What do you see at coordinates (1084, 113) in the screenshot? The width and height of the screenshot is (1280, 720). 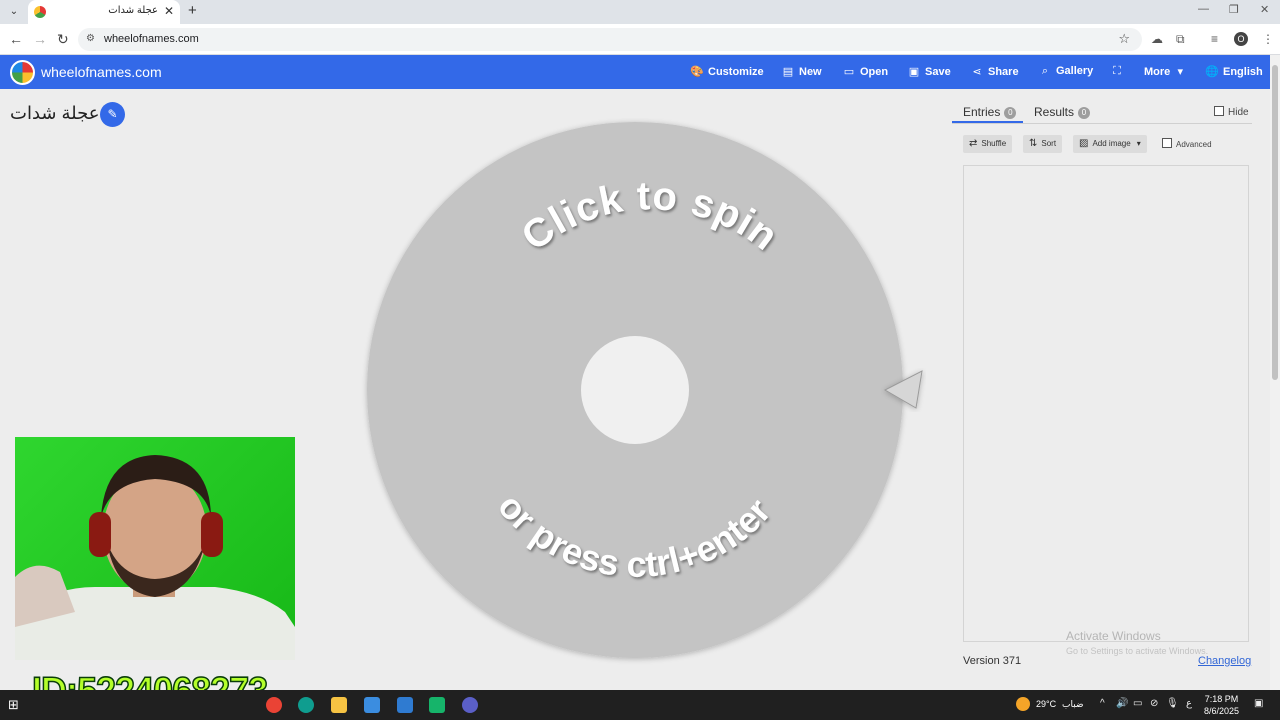 I see `results-count-badge: 0` at bounding box center [1084, 113].